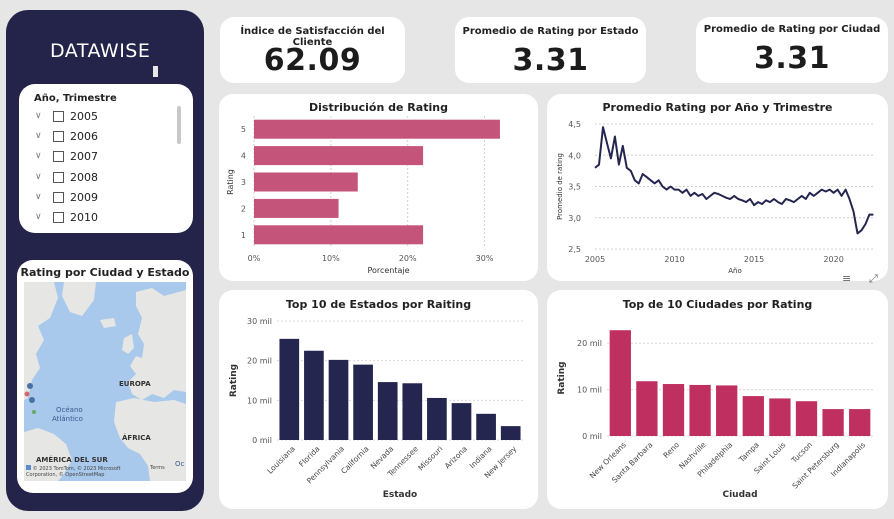 Image resolution: width=894 pixels, height=519 pixels. Describe the element at coordinates (66, 156) in the screenshot. I see `slicer-item: ∨ 2007` at that location.